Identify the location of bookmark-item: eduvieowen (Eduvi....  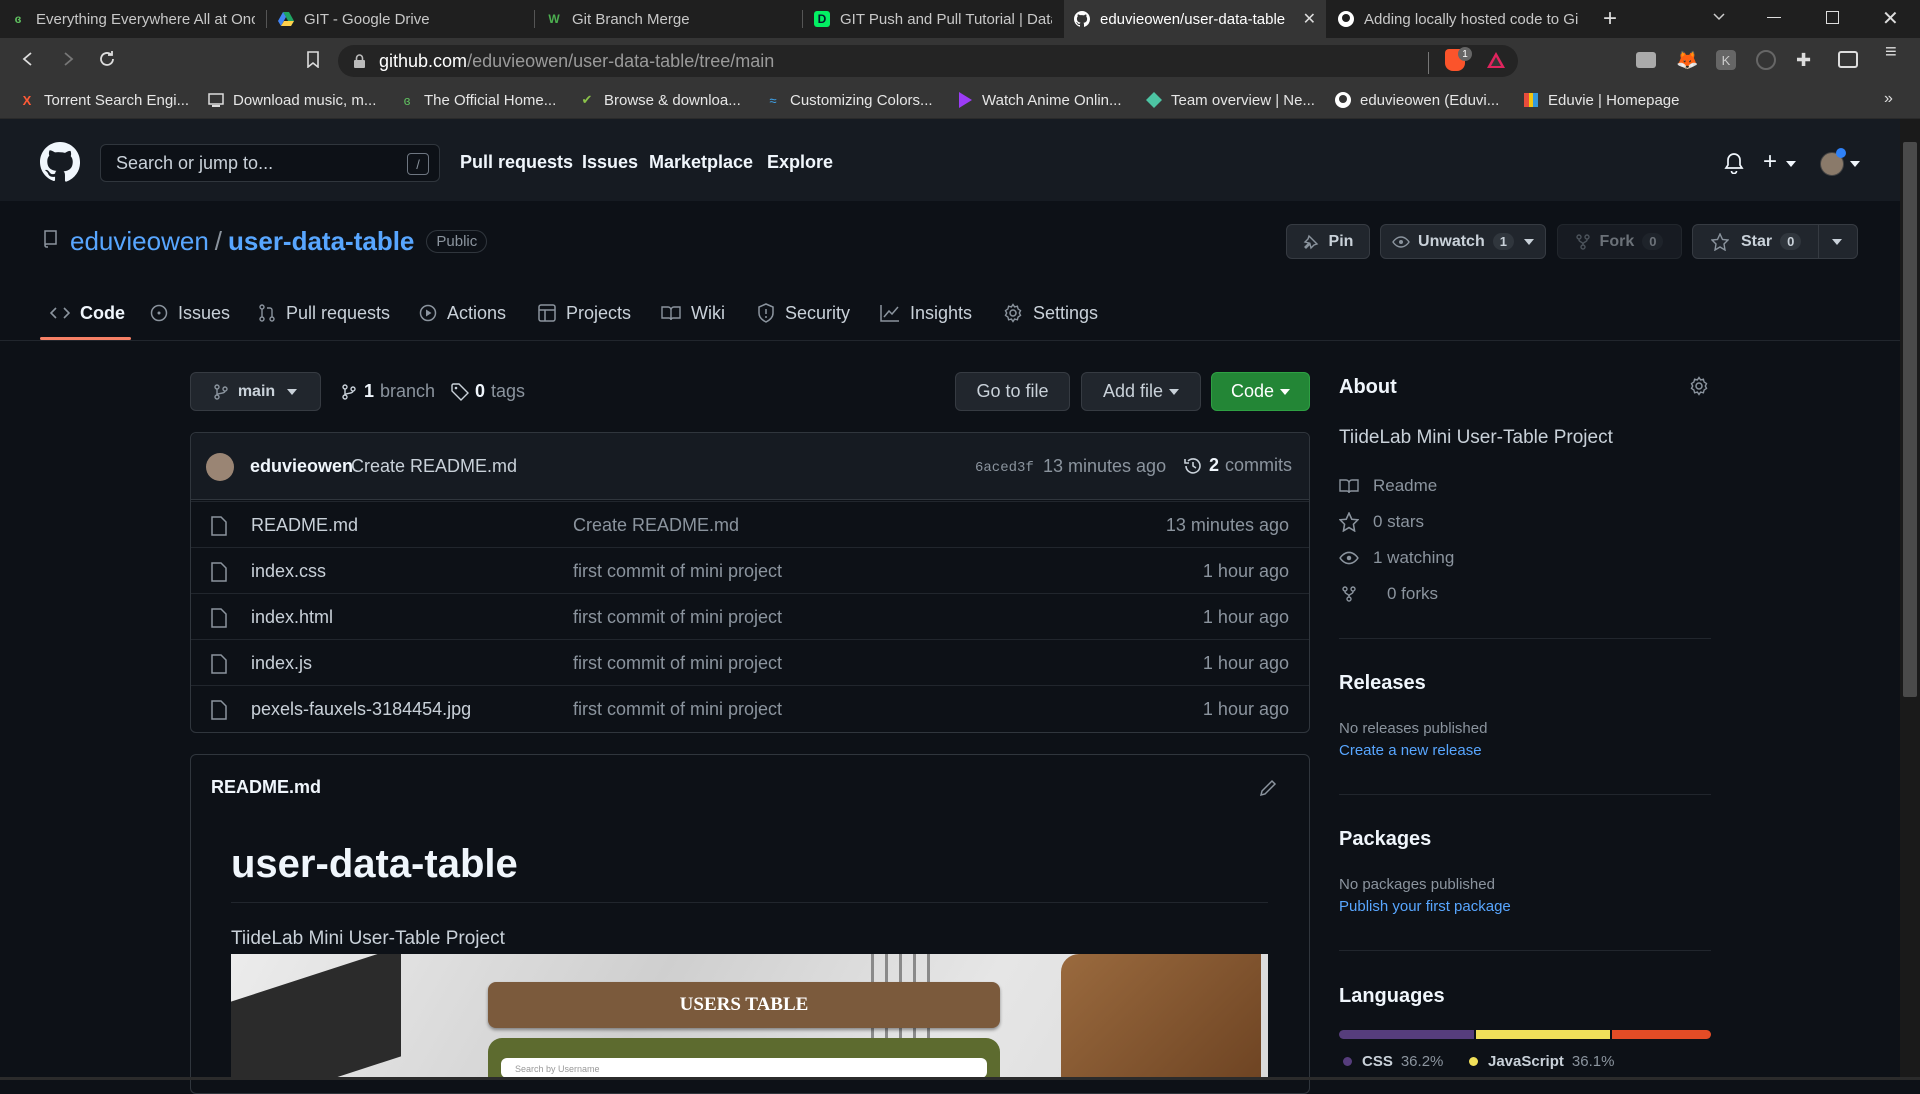
(1416, 100).